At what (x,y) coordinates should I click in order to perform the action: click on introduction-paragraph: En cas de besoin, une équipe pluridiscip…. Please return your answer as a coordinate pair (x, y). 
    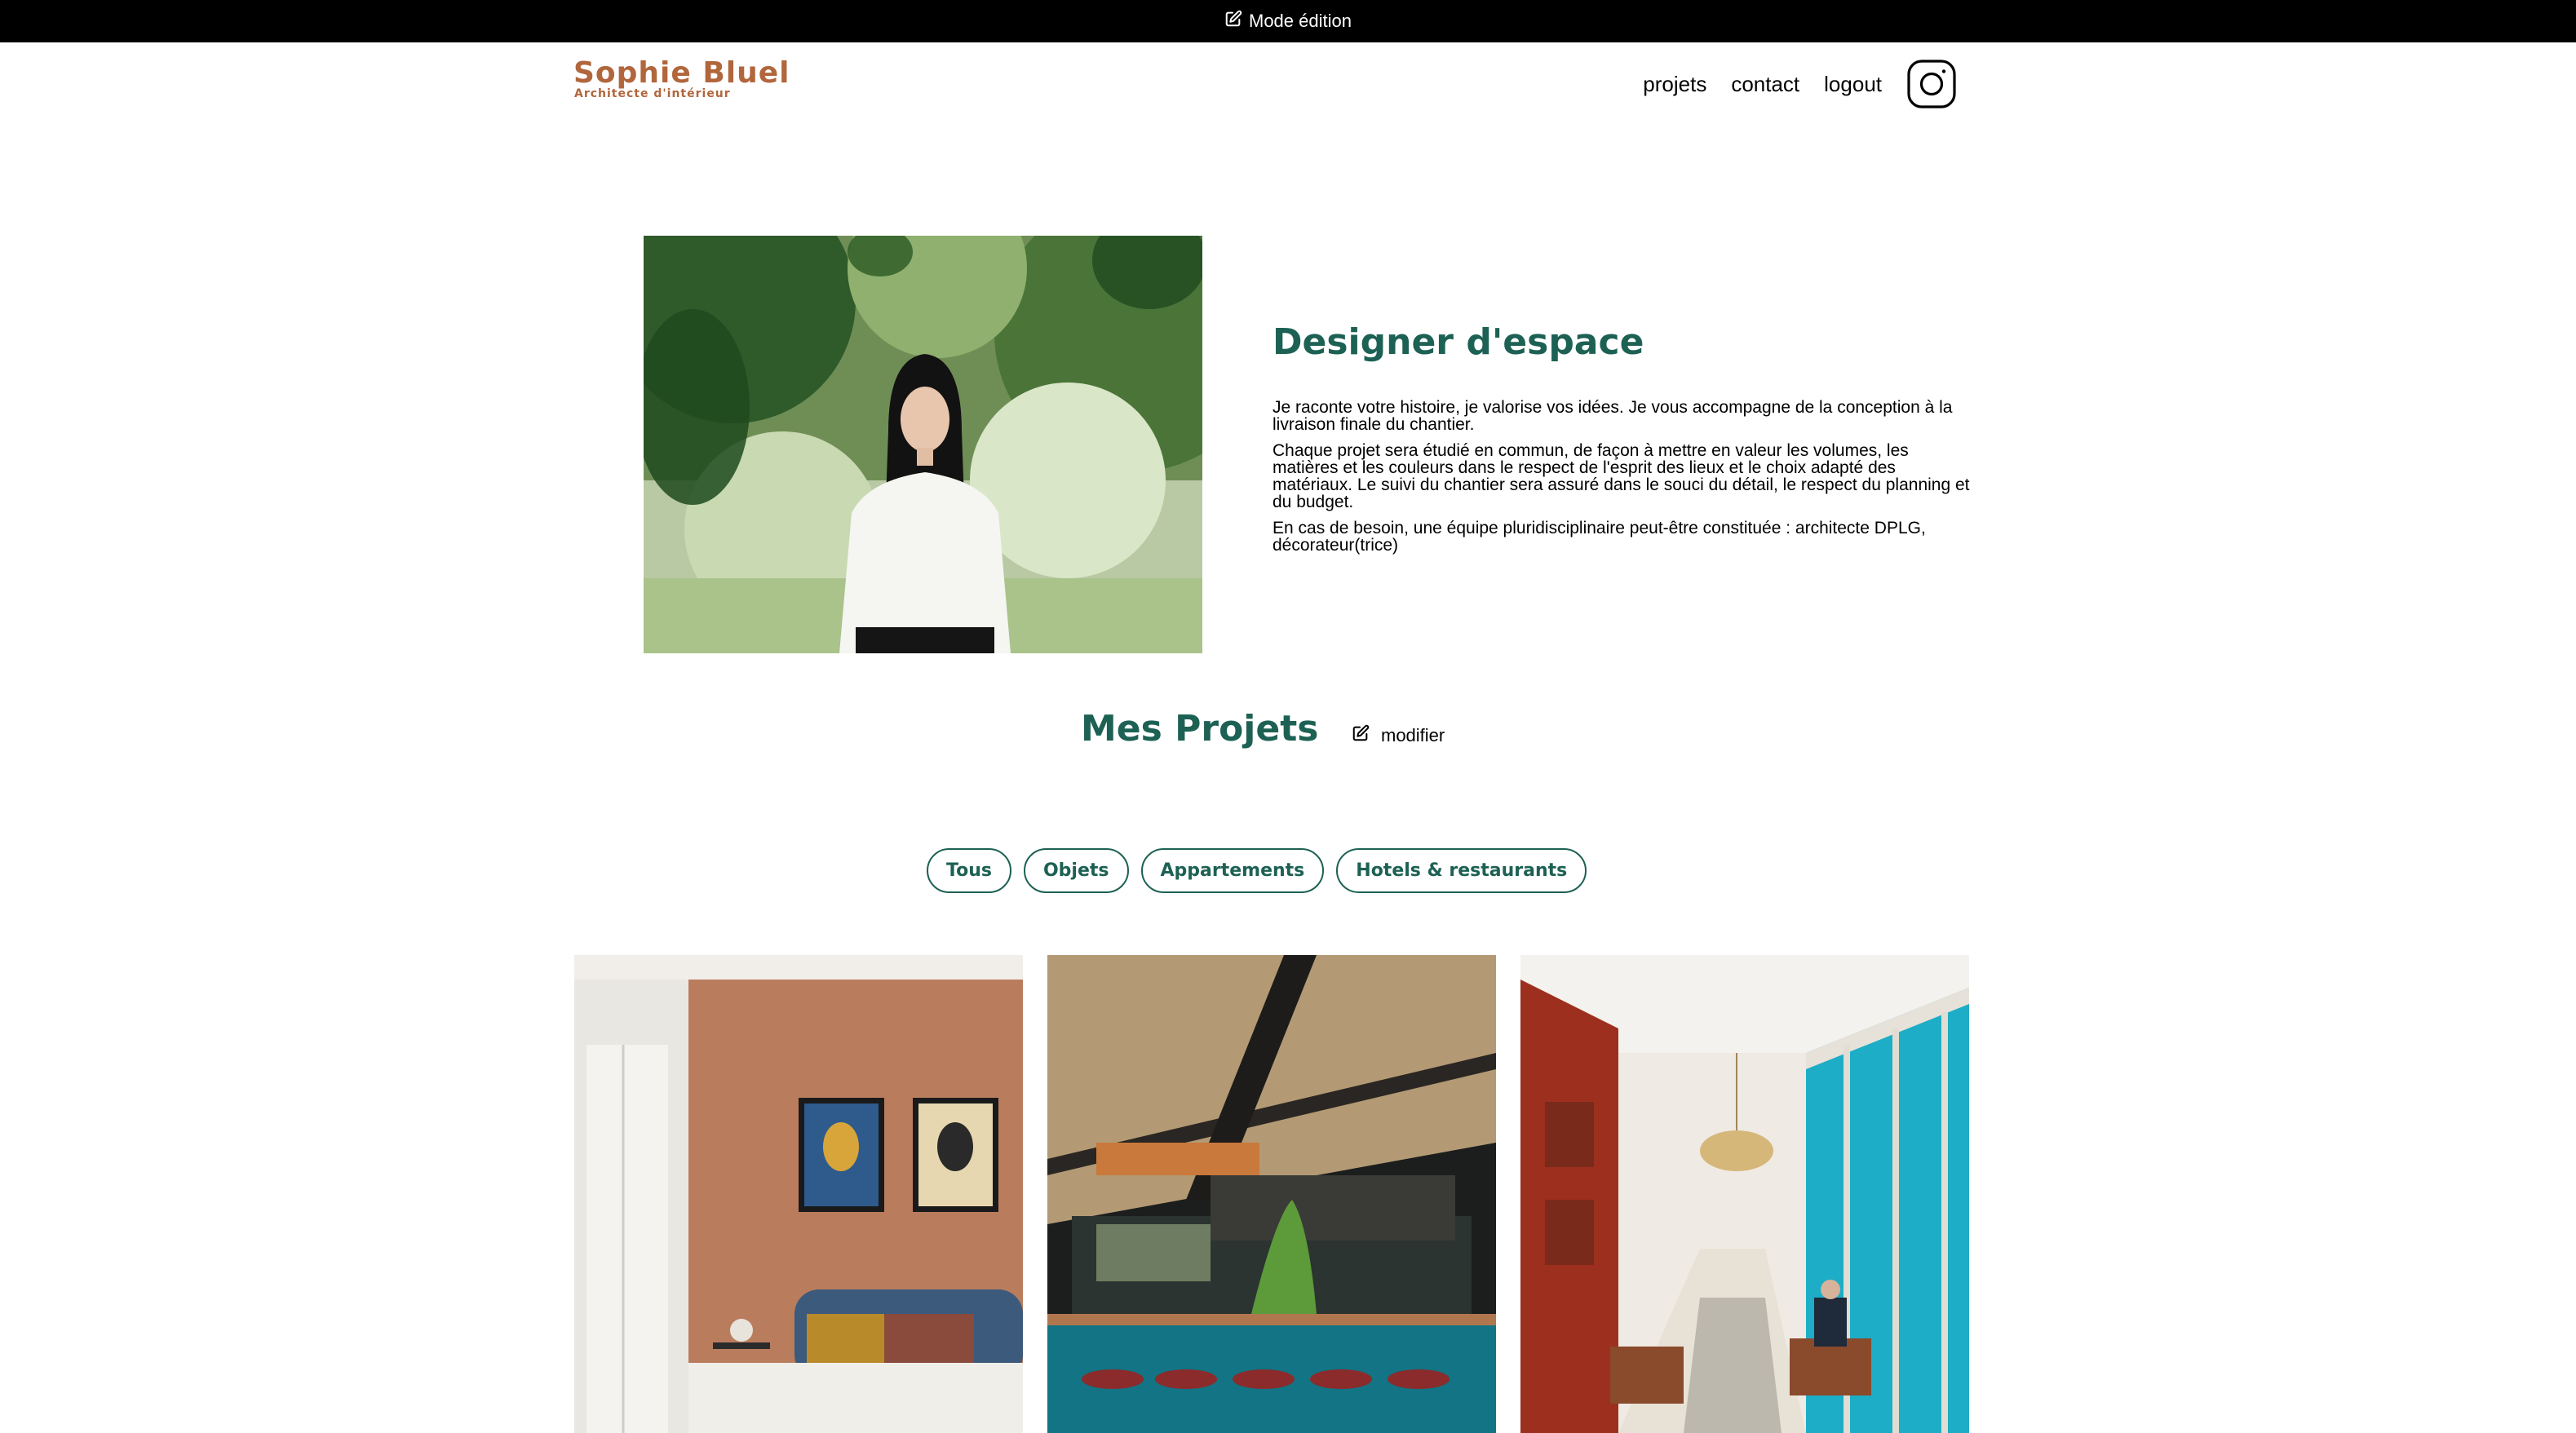
    Looking at the image, I should click on (1599, 537).